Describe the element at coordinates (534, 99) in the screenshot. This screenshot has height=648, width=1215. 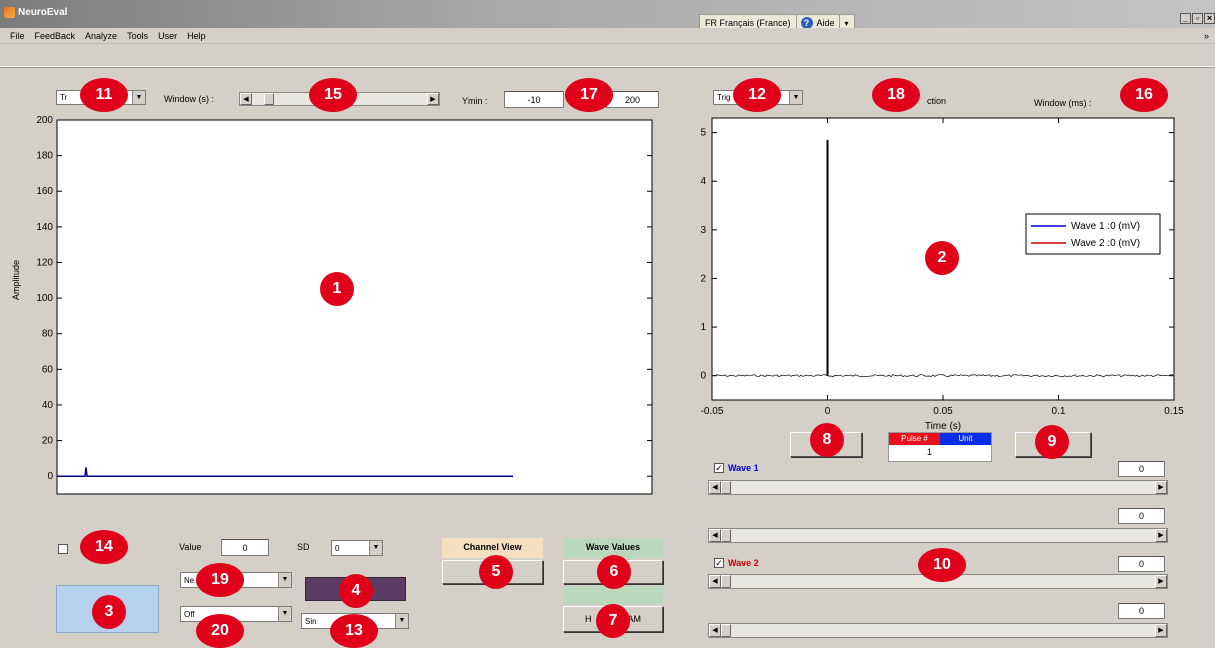
I see `ymin-input: -10` at that location.